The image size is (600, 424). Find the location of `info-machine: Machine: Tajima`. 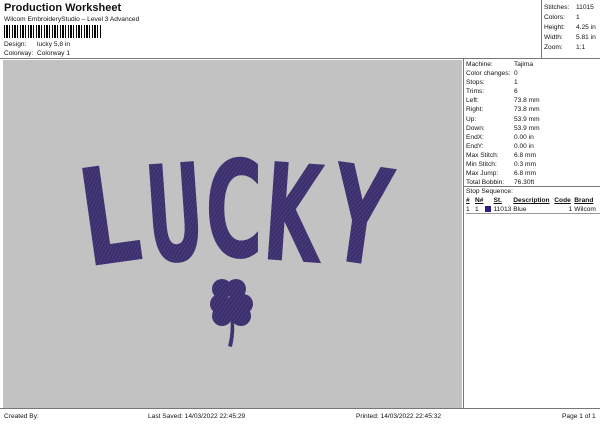

info-machine: Machine: Tajima is located at coordinates (500, 64).